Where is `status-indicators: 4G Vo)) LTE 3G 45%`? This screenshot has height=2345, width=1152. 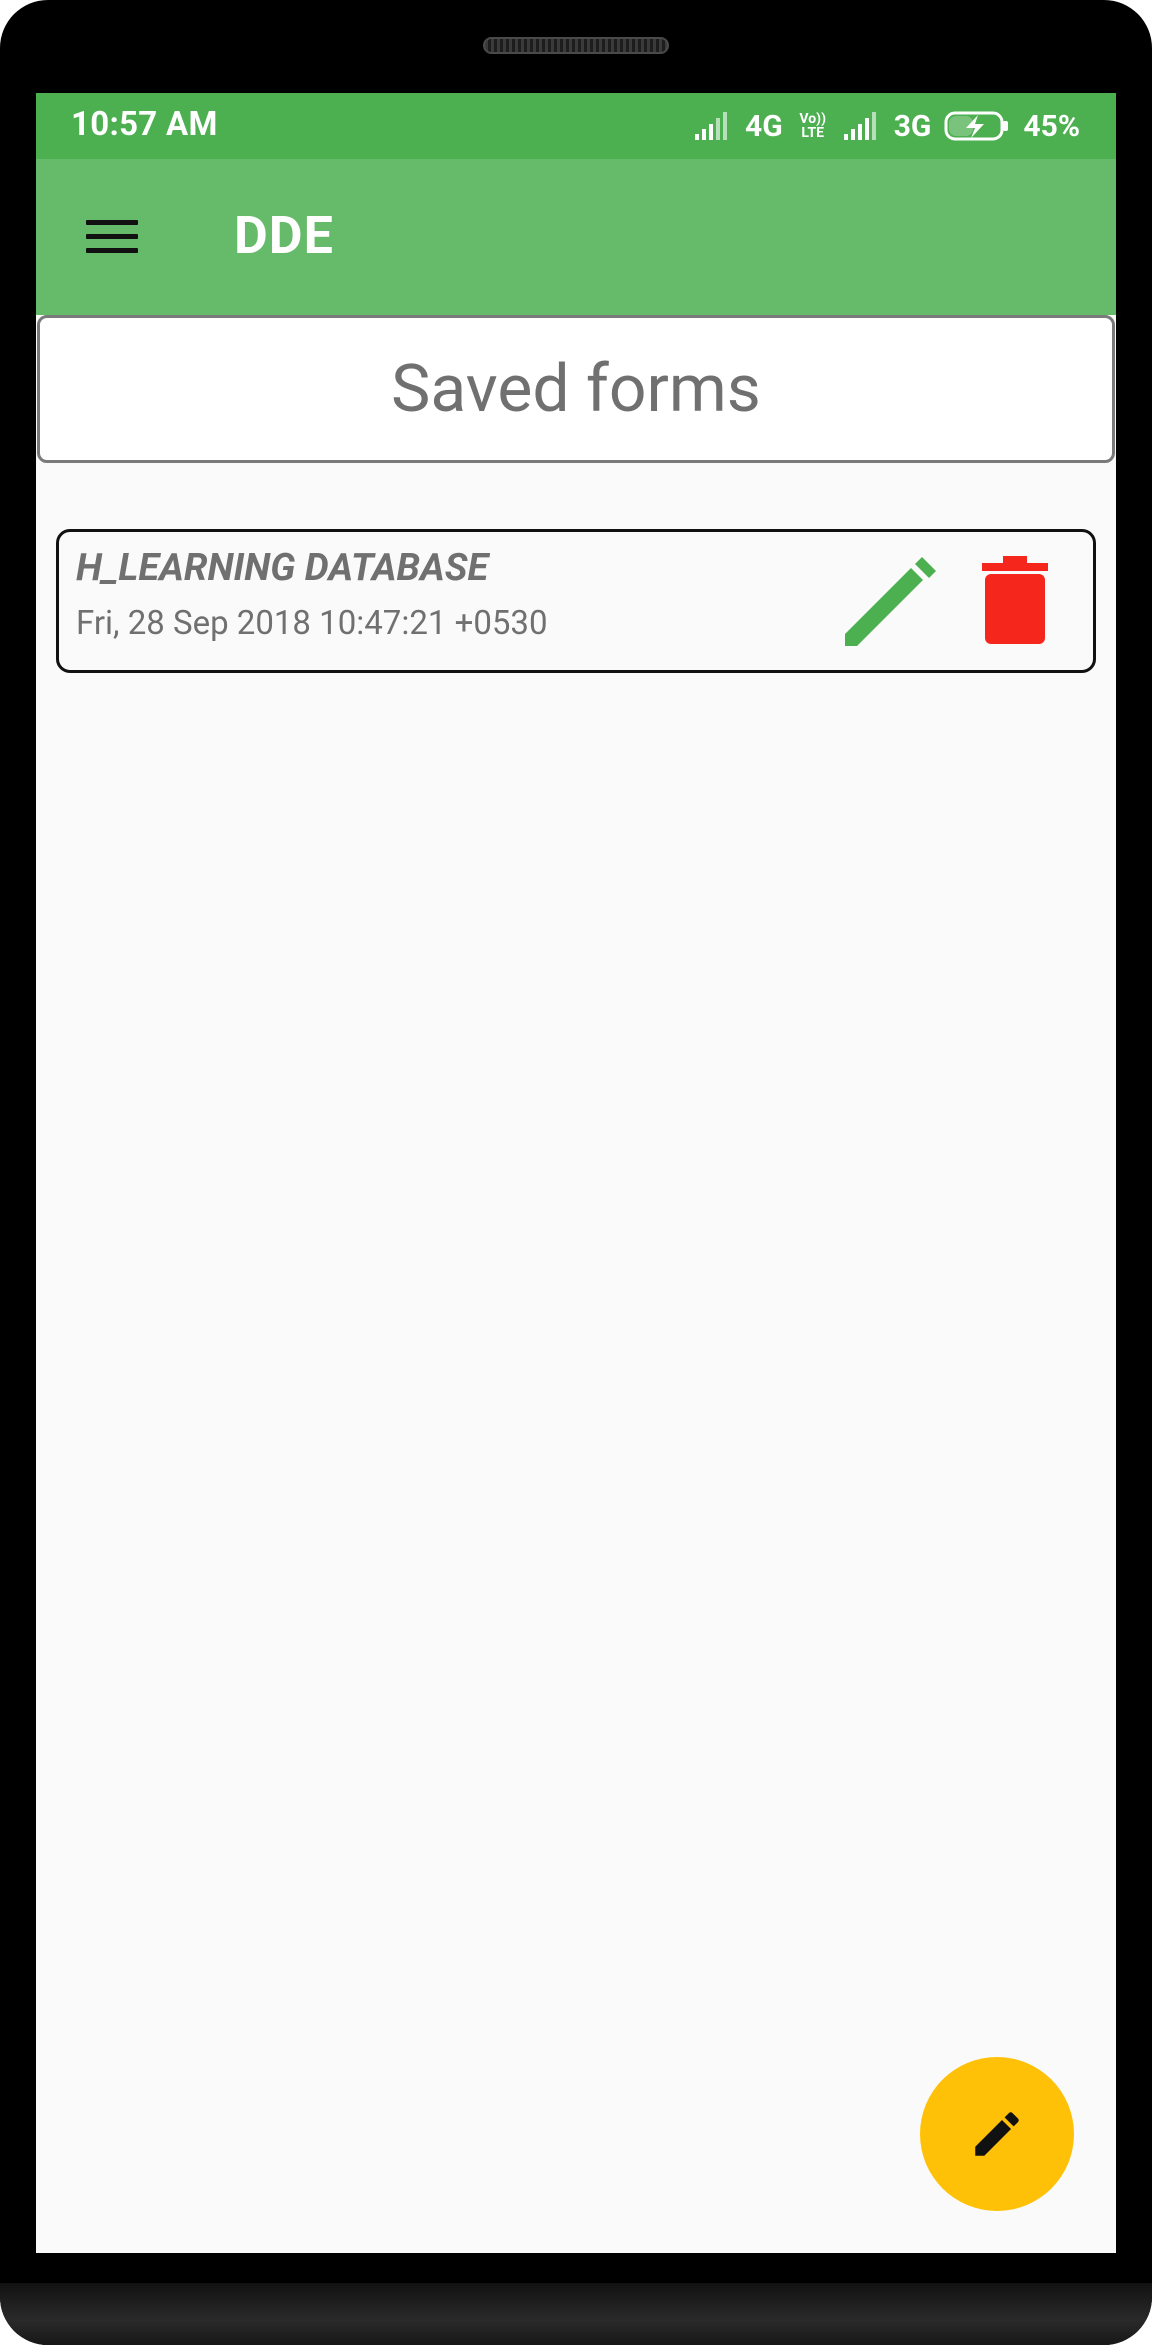 status-indicators: 4G Vo)) LTE 3G 45% is located at coordinates (887, 126).